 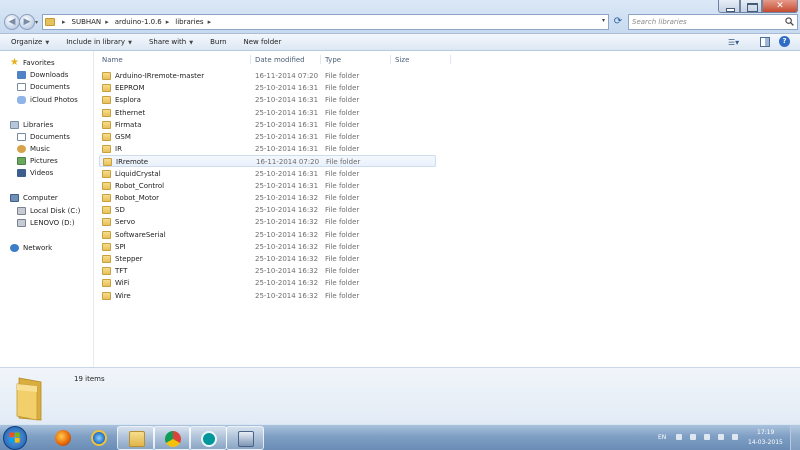 I want to click on file-row: SPI 25-10-2014 16:32 File folder, so click(x=267, y=247).